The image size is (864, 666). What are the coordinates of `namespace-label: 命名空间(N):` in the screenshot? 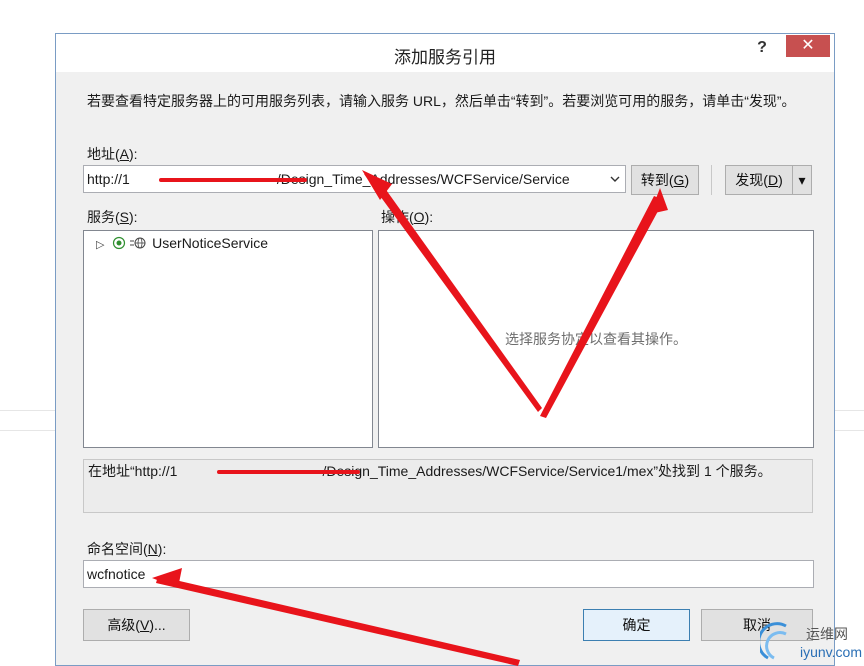 It's located at (127, 549).